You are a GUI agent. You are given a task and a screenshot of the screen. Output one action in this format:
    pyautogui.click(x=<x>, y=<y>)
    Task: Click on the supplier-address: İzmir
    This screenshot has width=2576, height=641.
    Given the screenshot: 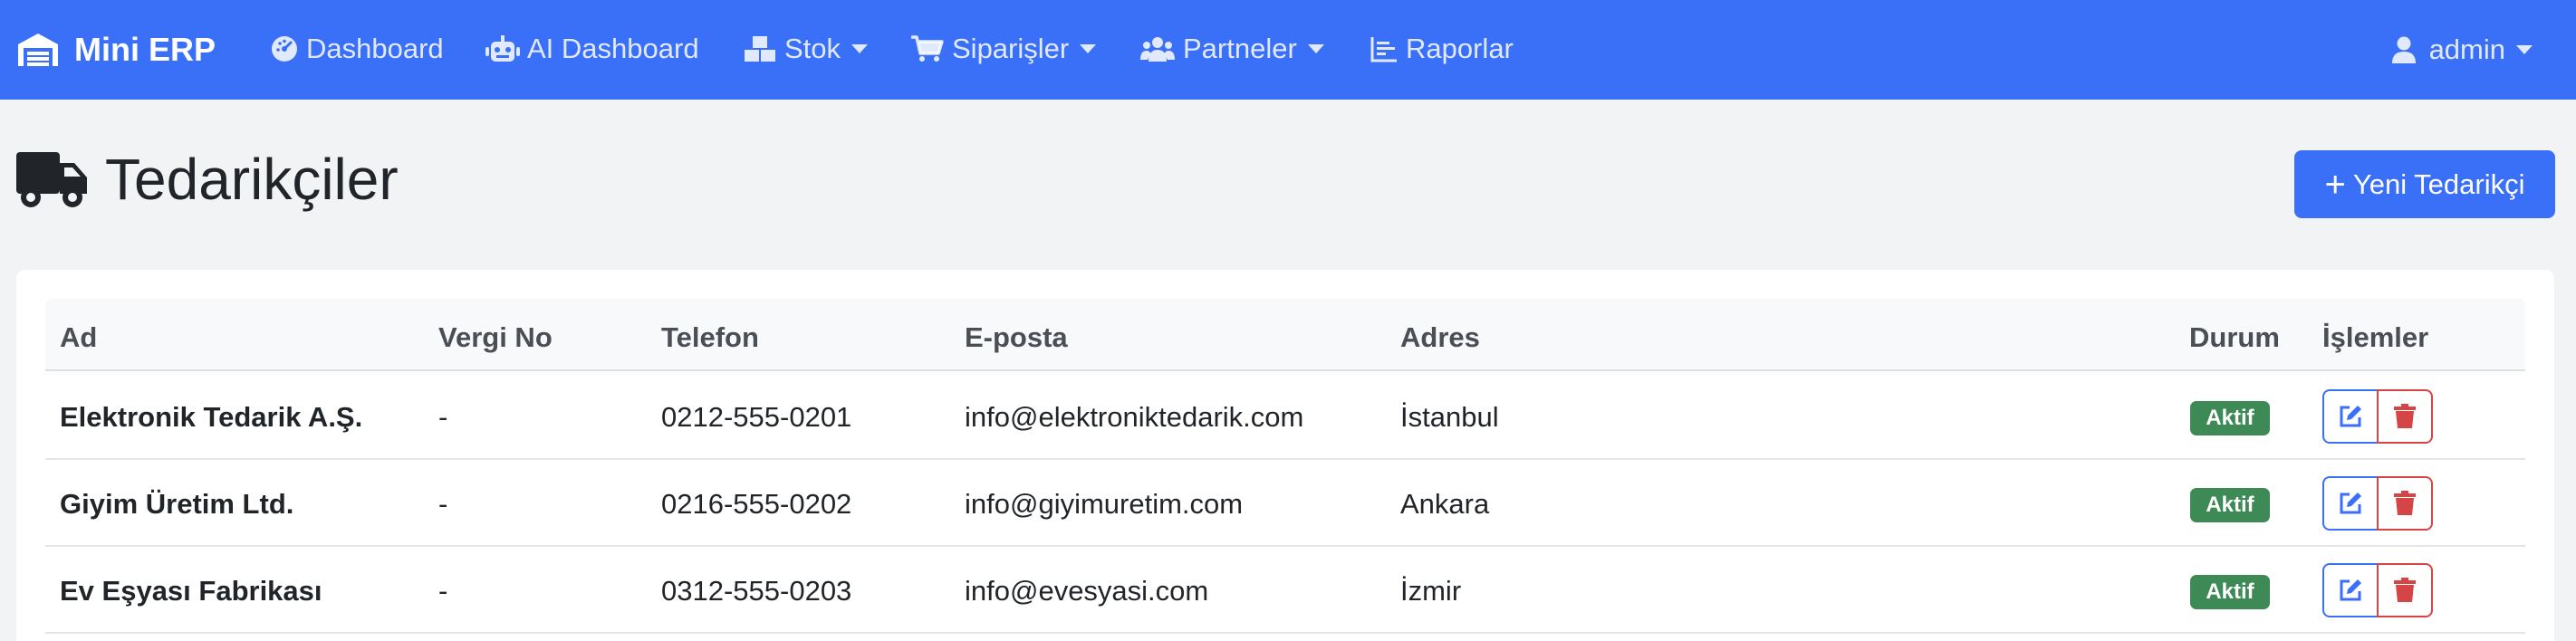 What is the action you would take?
    pyautogui.click(x=1431, y=591)
    